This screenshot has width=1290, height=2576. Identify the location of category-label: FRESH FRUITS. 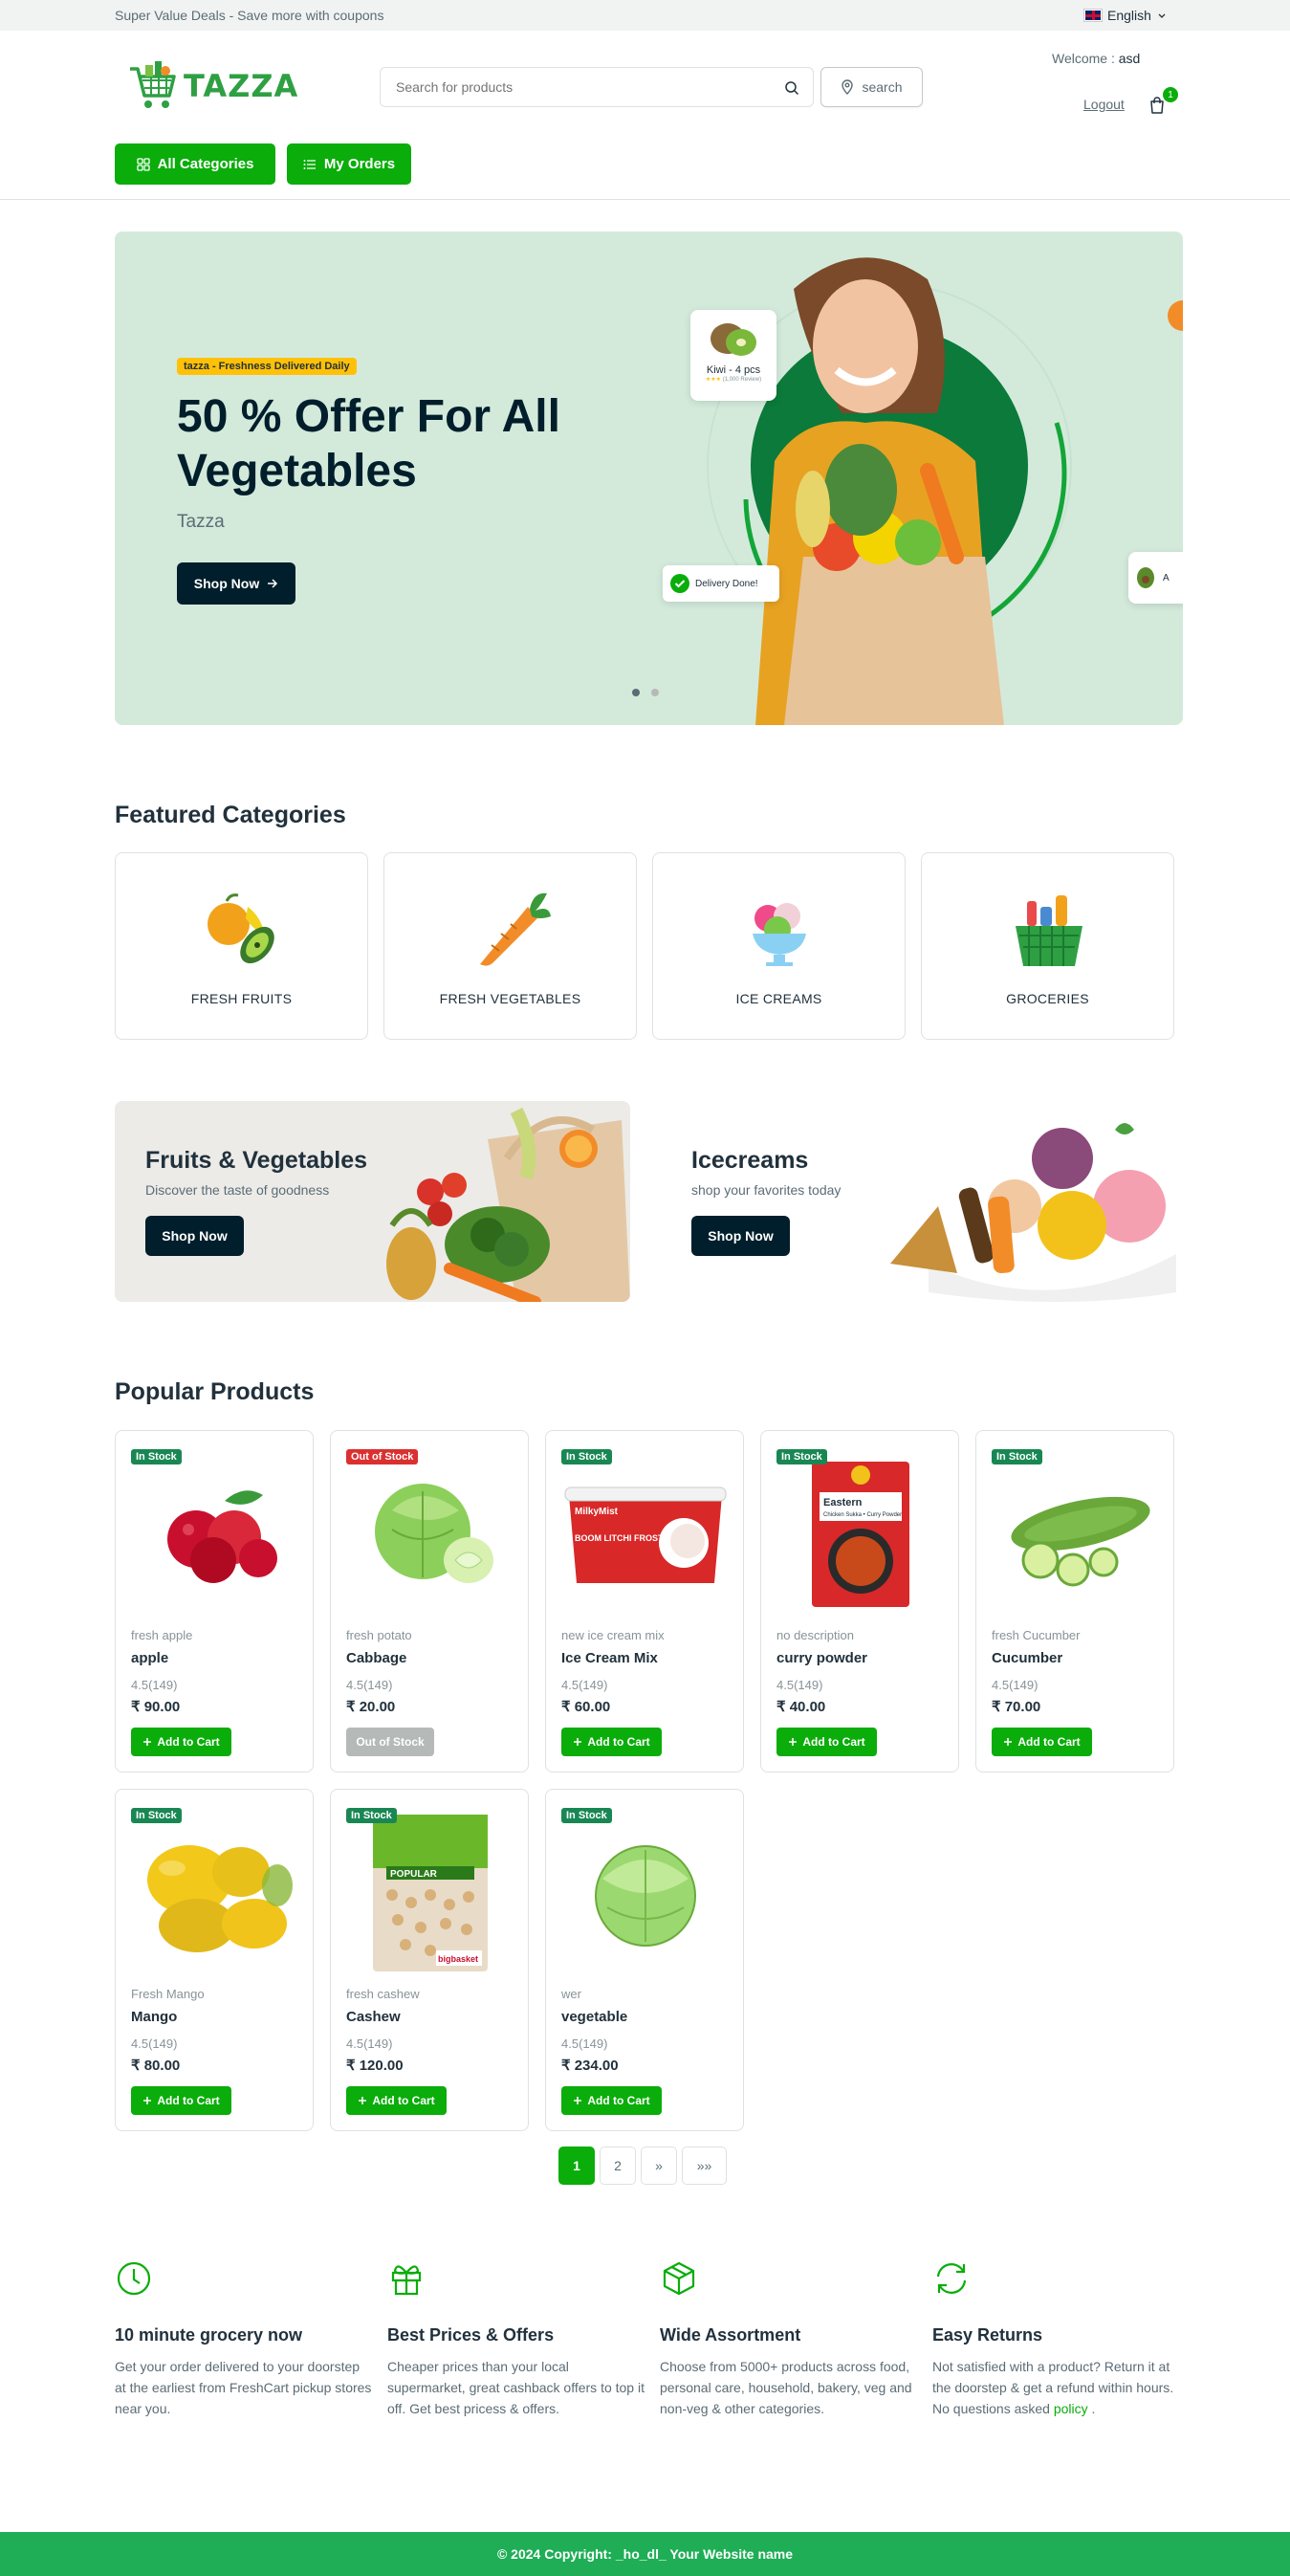
(241, 998).